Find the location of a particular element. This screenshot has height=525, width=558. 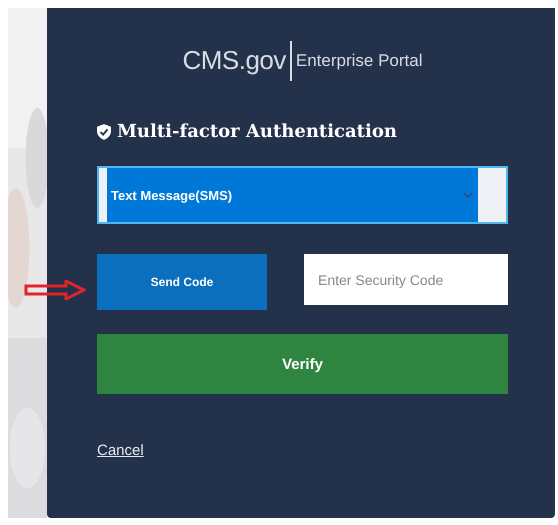

shield-check-icon is located at coordinates (104, 132).